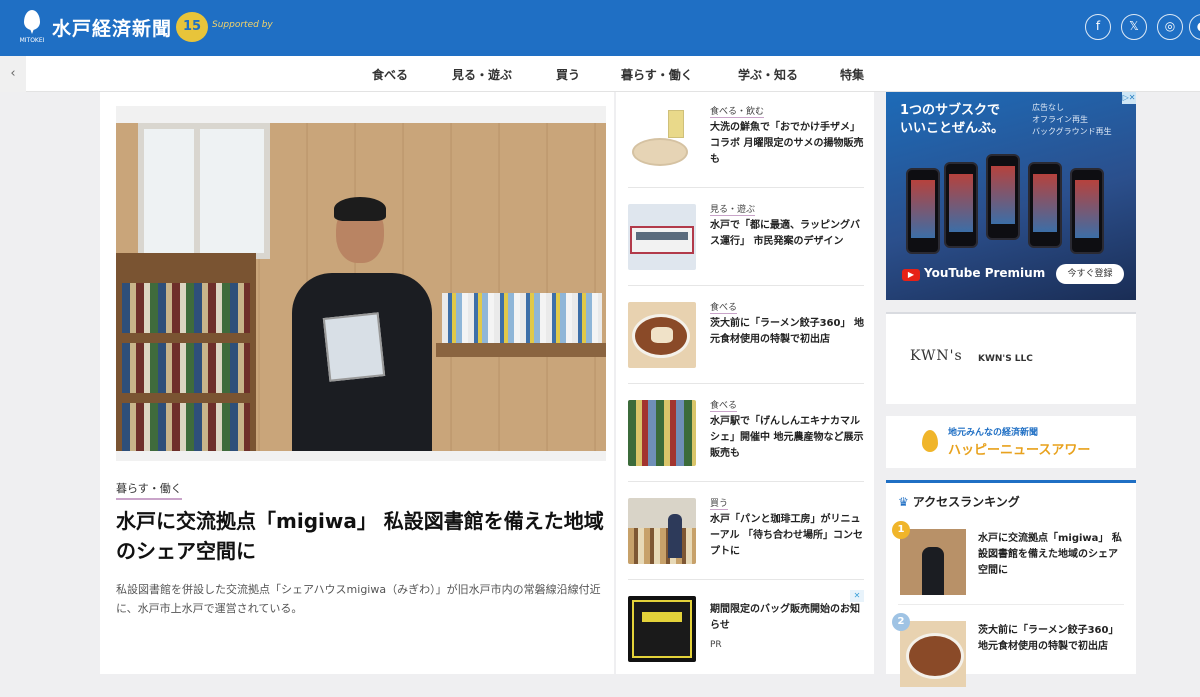 The image size is (1200, 697). I want to click on list-item: 見る・遊ぶ 水戸で「都に最適、ラッピングバス運行」 市民発案のデザイン, so click(746, 242).